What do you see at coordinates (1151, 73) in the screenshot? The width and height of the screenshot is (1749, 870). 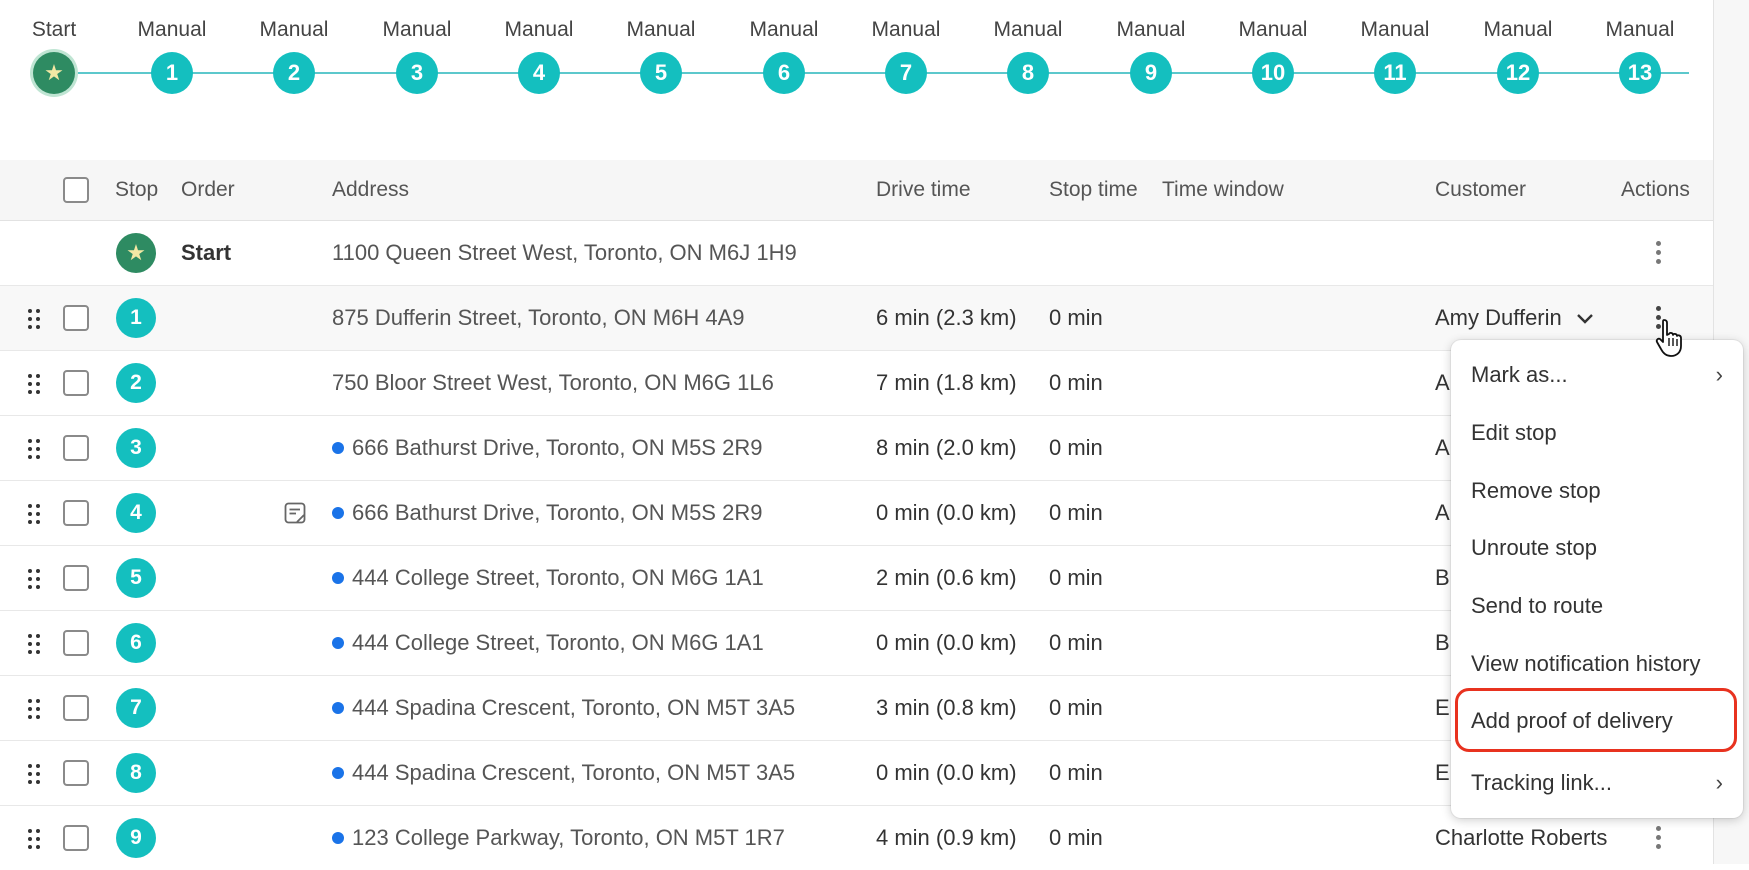 I see `timeline-badge: 9` at bounding box center [1151, 73].